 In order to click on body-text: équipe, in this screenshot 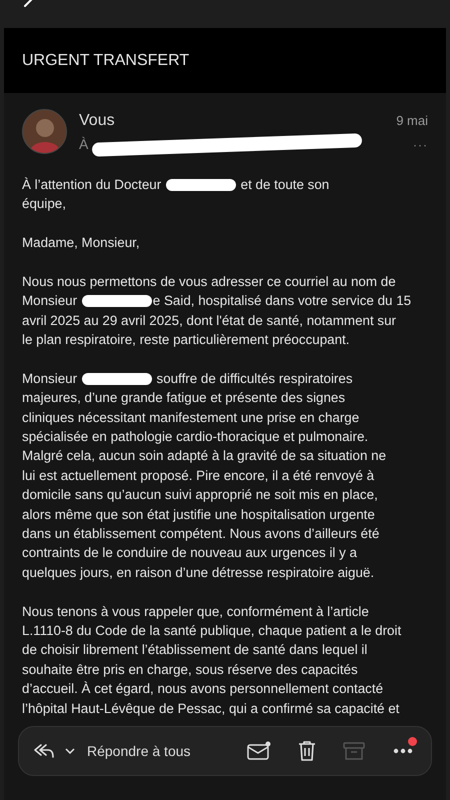, I will do `click(44, 204)`.